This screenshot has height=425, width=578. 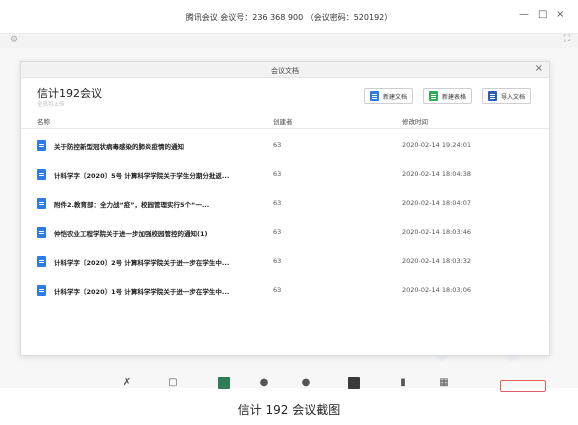 I want to click on file-modified-time: 2020-02-14 19:24:01, so click(x=437, y=145).